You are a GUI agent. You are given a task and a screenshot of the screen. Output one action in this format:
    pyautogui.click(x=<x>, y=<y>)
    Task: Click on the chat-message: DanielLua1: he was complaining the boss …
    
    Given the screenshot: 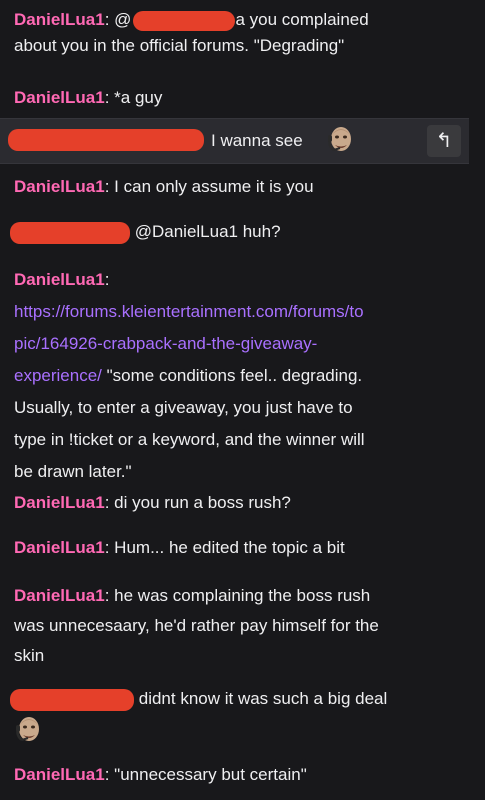 What is the action you would take?
    pyautogui.click(x=244, y=626)
    